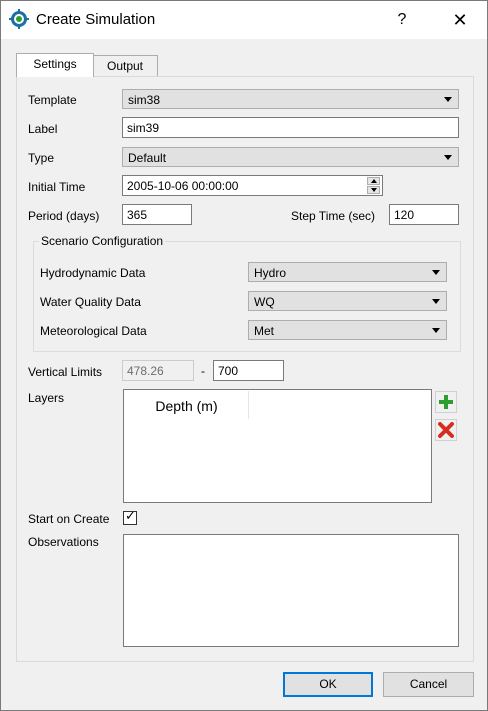 The width and height of the screenshot is (488, 711). What do you see at coordinates (424, 214) in the screenshot?
I see `step-time-input: 120` at bounding box center [424, 214].